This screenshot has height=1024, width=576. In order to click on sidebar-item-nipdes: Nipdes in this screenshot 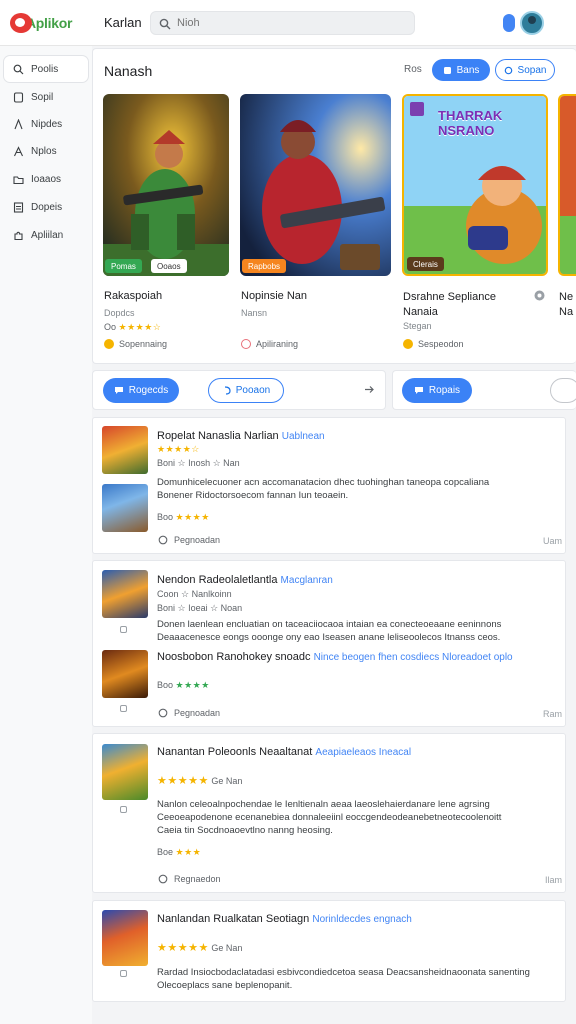, I will do `click(46, 124)`.